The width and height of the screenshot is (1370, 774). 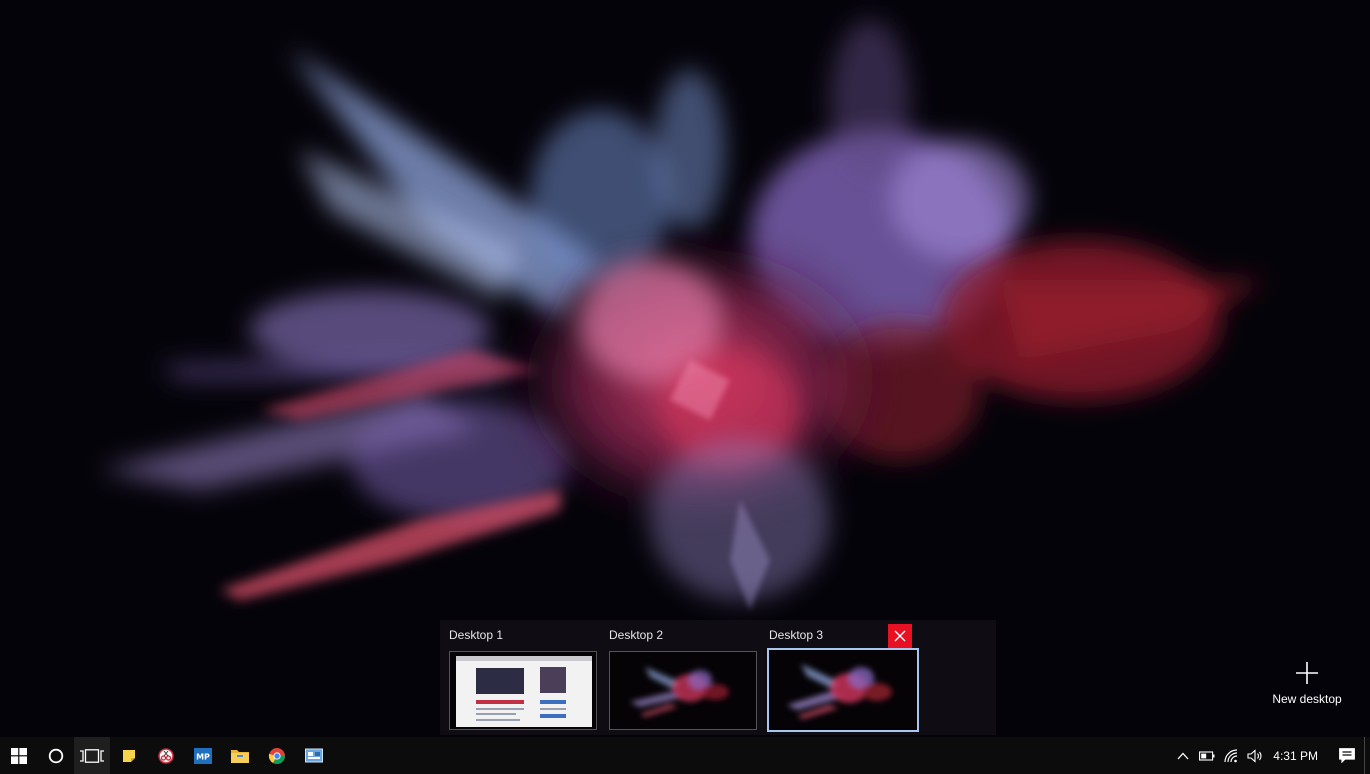 I want to click on mp-app-text: MP, so click(x=203, y=756).